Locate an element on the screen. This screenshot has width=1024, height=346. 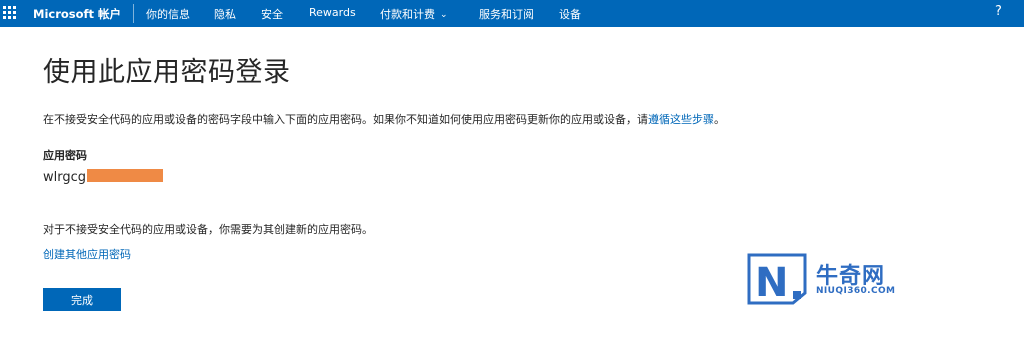
follow-steps-link: 遵循这些步骤 is located at coordinates (681, 119).